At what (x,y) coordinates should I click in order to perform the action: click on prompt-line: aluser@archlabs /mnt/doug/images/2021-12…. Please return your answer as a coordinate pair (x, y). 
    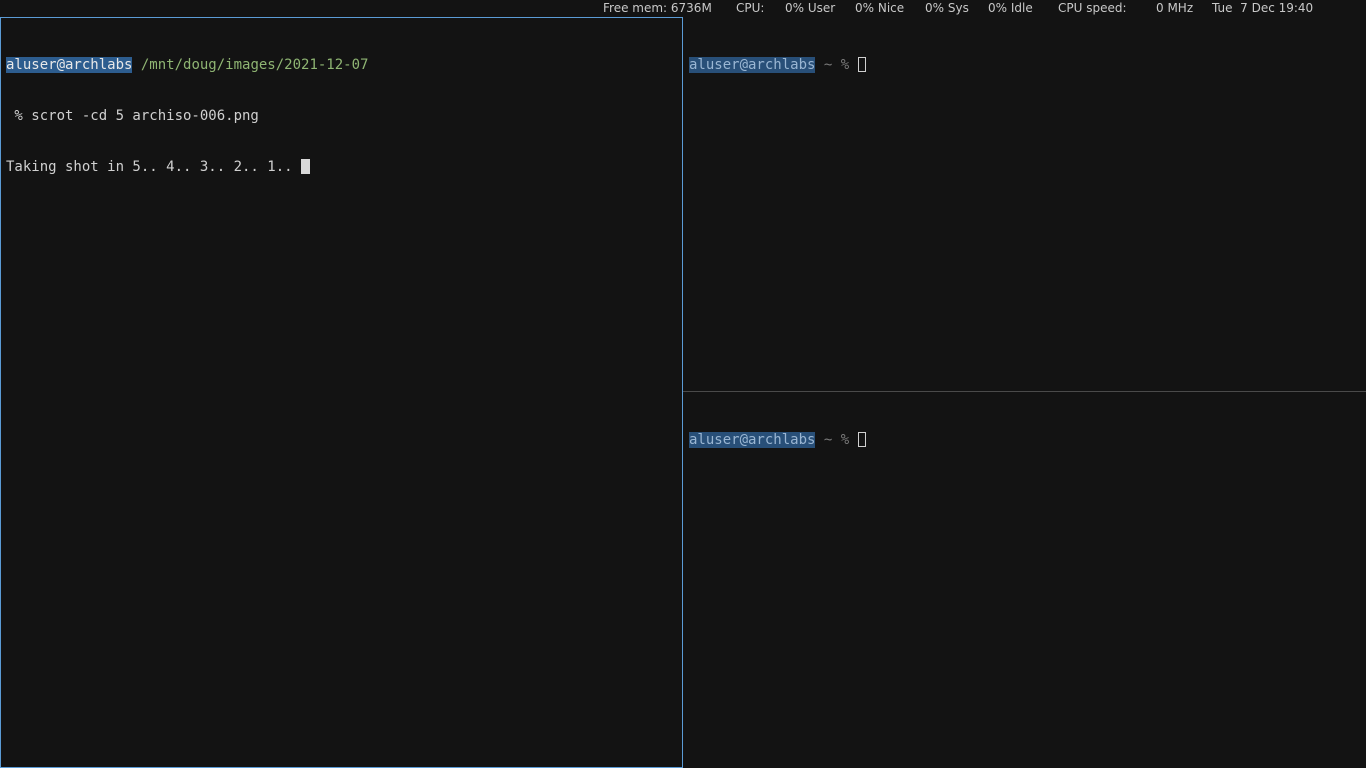
    Looking at the image, I should click on (187, 65).